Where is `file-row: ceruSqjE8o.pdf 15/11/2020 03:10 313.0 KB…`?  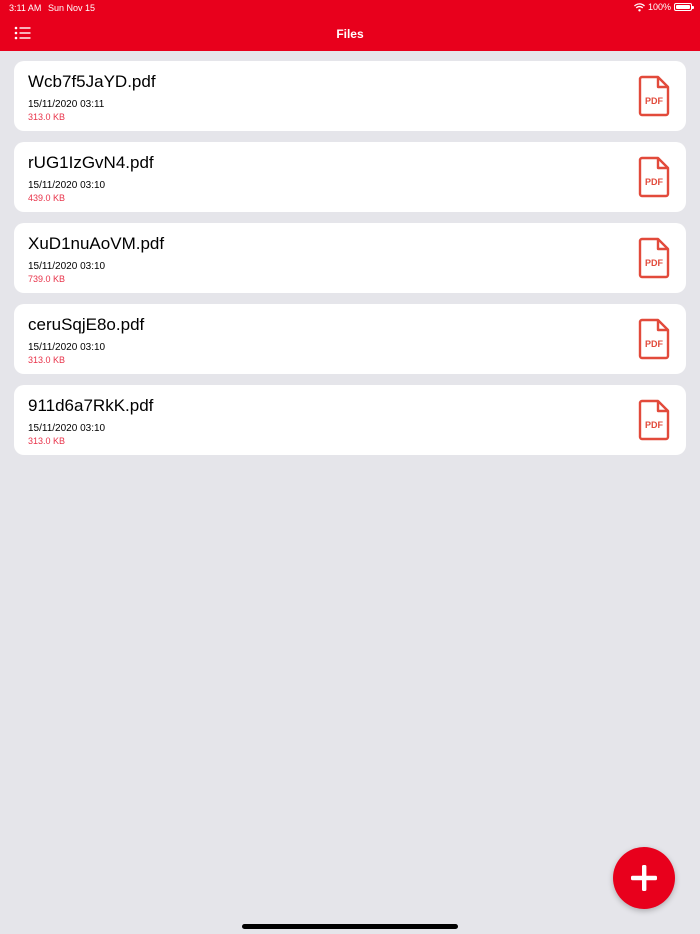
file-row: ceruSqjE8o.pdf 15/11/2020 03:10 313.0 KB… is located at coordinates (350, 339).